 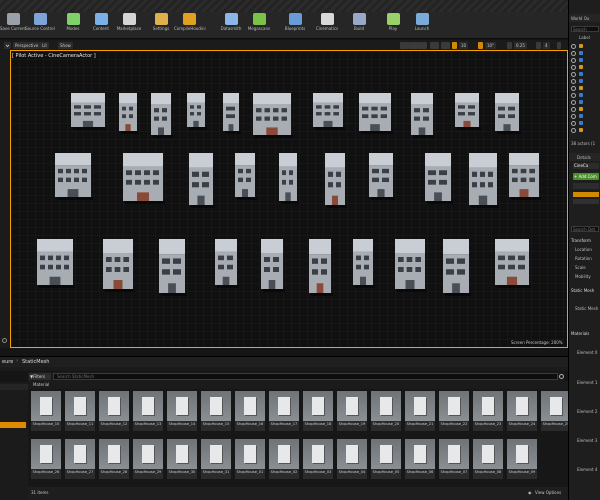 I want to click on asset-tile: ShopHouse_23, so click(x=488, y=411).